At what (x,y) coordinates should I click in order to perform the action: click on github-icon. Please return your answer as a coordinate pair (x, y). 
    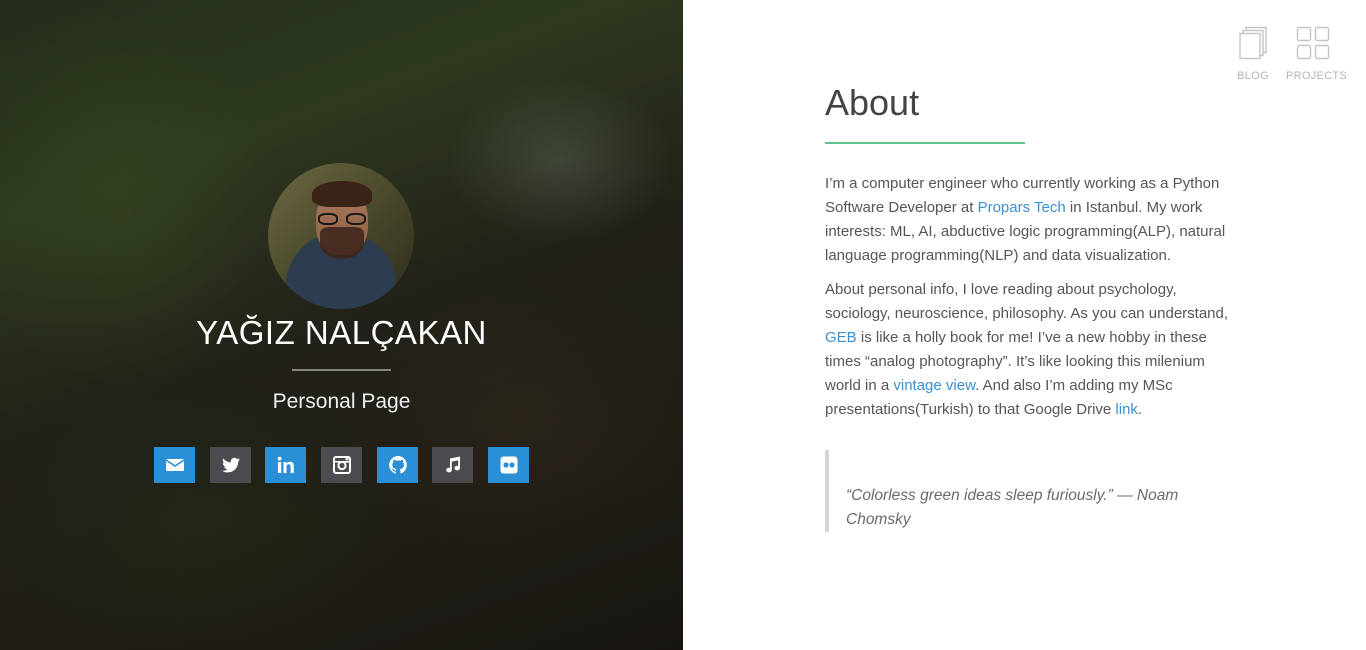
    Looking at the image, I should click on (397, 465).